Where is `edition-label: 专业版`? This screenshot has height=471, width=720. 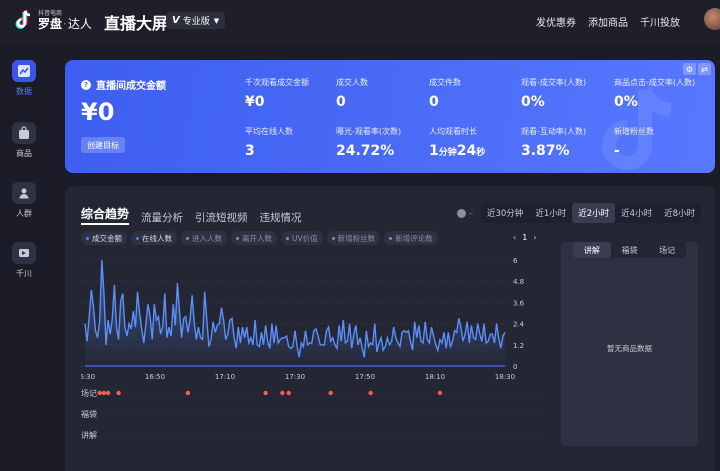
edition-label: 专业版 is located at coordinates (196, 22).